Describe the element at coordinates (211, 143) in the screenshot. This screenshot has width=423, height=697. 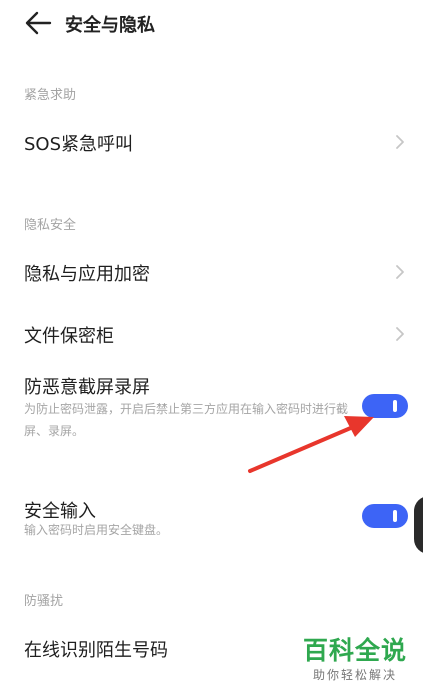
I see `row-sos: SOS紧急呼叫` at that location.